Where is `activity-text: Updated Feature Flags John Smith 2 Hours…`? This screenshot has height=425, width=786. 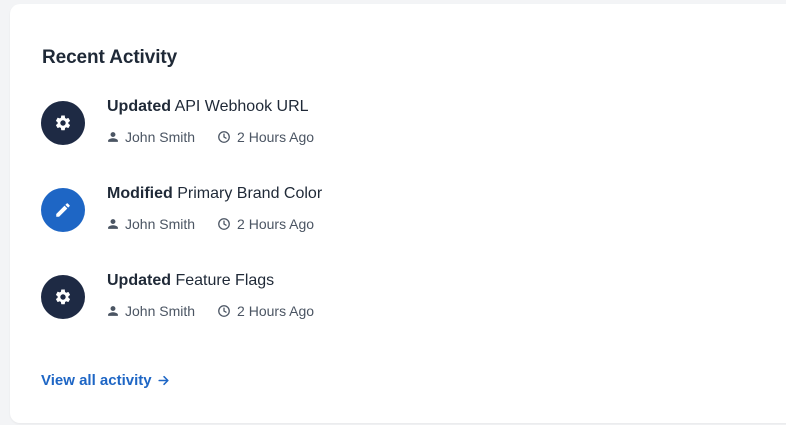 activity-text: Updated Feature Flags John Smith 2 Hours… is located at coordinates (210, 295).